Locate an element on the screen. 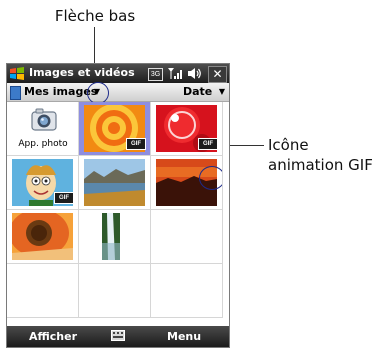 The image size is (377, 348). thumbnail-lake-landscape is located at coordinates (115, 183).